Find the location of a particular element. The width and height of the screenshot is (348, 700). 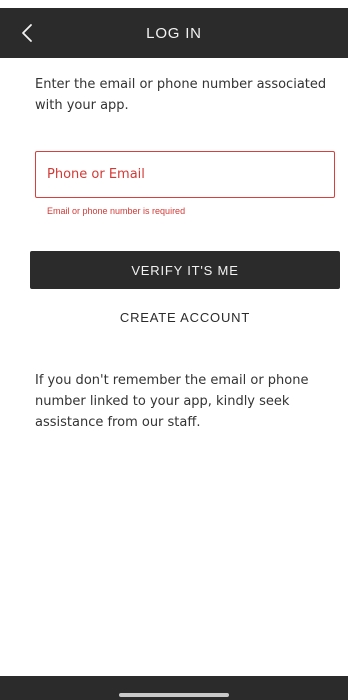

verify-button: VERIFY IT'S ME is located at coordinates (185, 270).